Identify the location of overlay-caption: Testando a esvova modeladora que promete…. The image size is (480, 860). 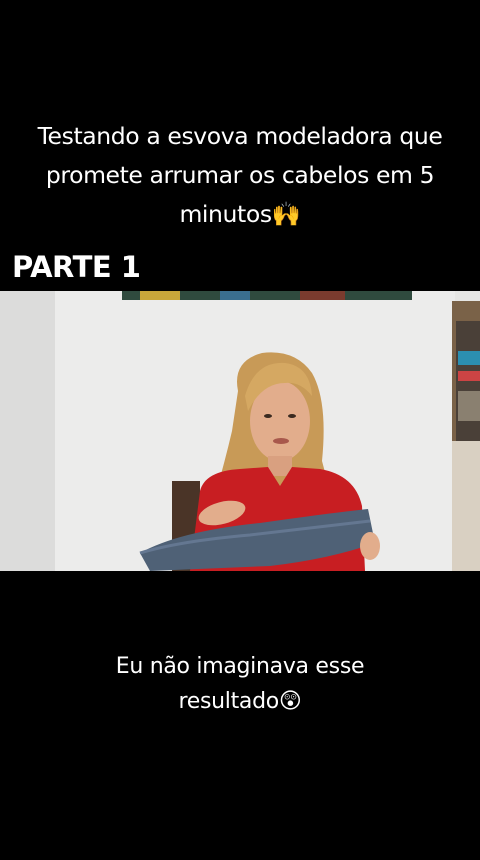
(240, 175).